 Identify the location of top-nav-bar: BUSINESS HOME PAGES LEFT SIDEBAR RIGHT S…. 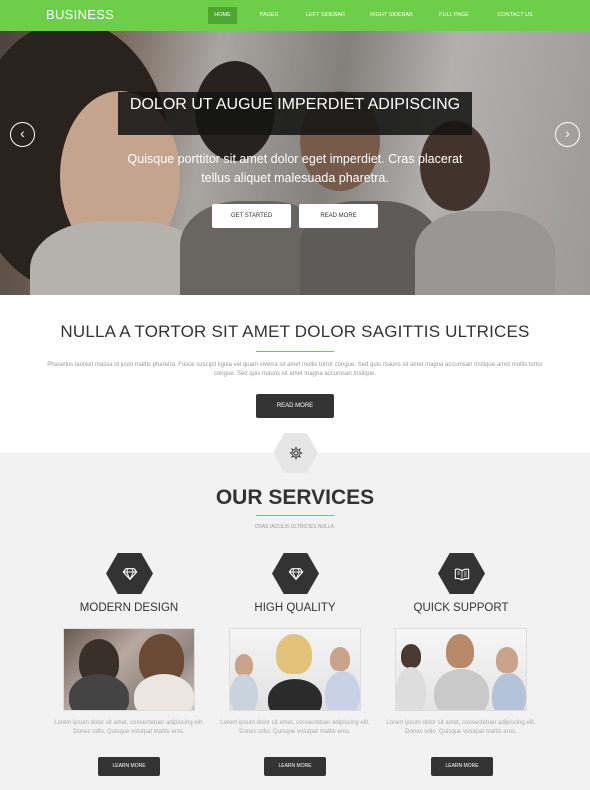
(295, 15).